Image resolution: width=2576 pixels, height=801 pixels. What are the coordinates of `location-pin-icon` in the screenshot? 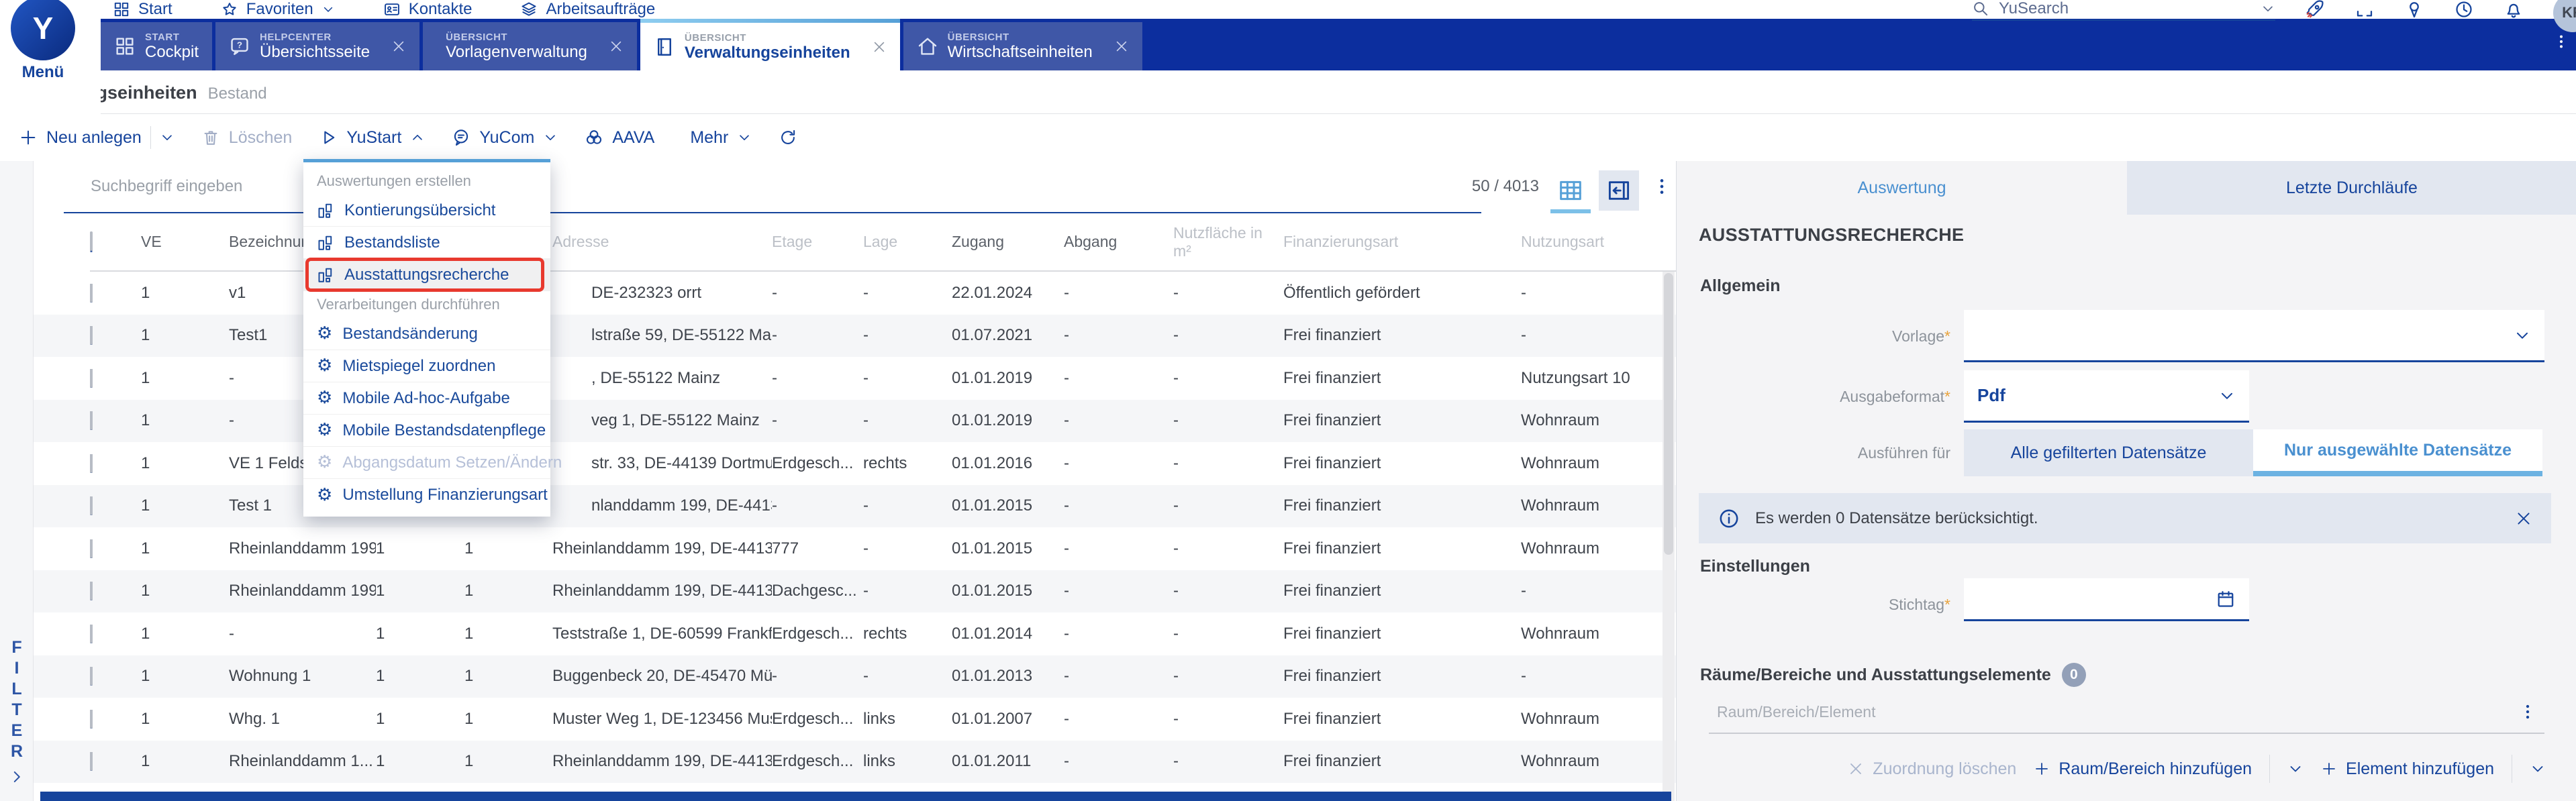 It's located at (2414, 9).